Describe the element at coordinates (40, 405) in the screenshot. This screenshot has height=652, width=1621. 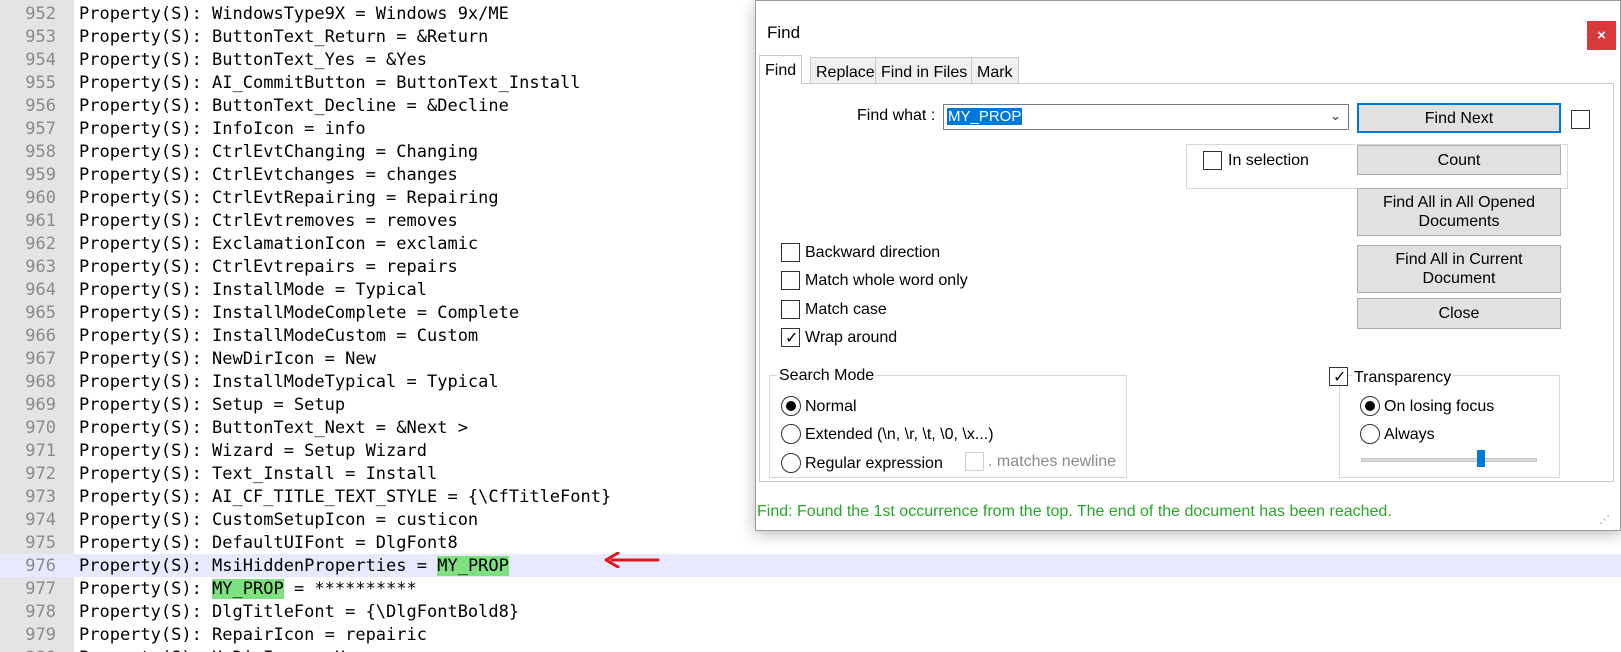
I see `line-number: 969` at that location.